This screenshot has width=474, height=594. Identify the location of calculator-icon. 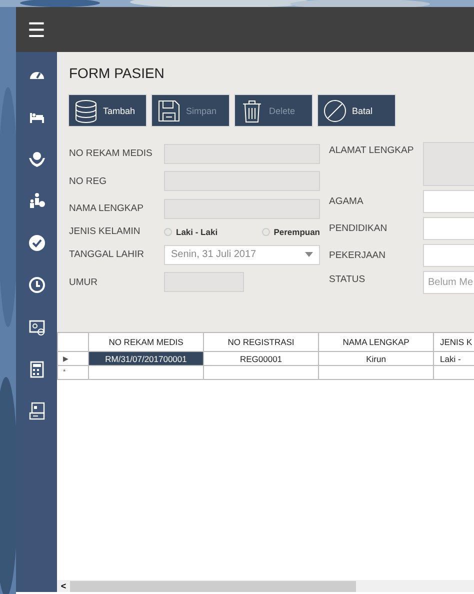
(37, 369).